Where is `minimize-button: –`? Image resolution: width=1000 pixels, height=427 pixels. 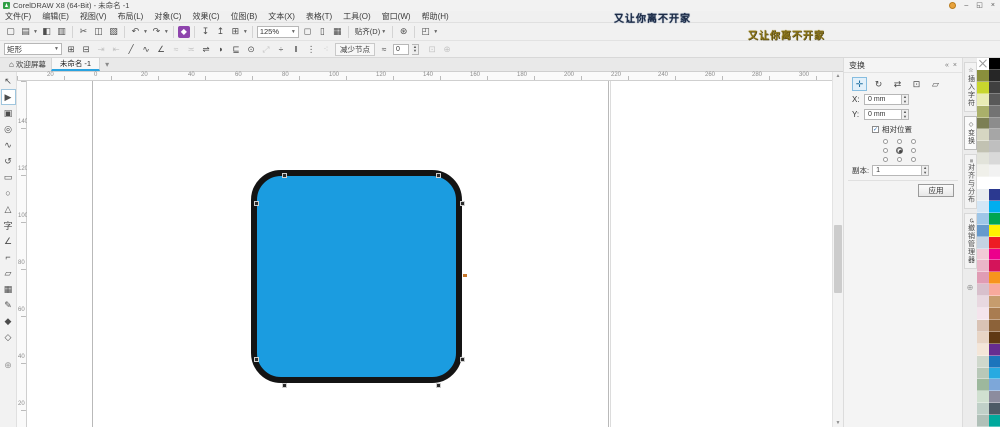
minimize-button: – is located at coordinates (966, 5).